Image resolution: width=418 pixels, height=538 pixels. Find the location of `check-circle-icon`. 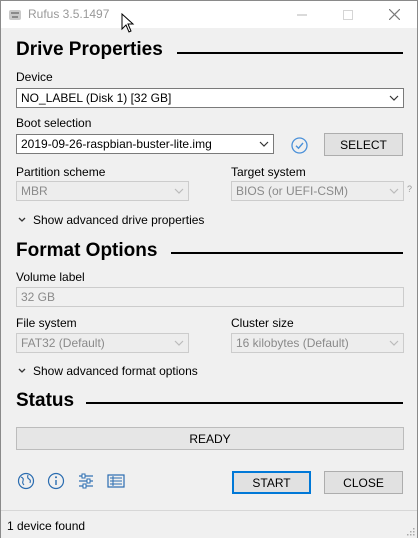

check-circle-icon is located at coordinates (299, 145).